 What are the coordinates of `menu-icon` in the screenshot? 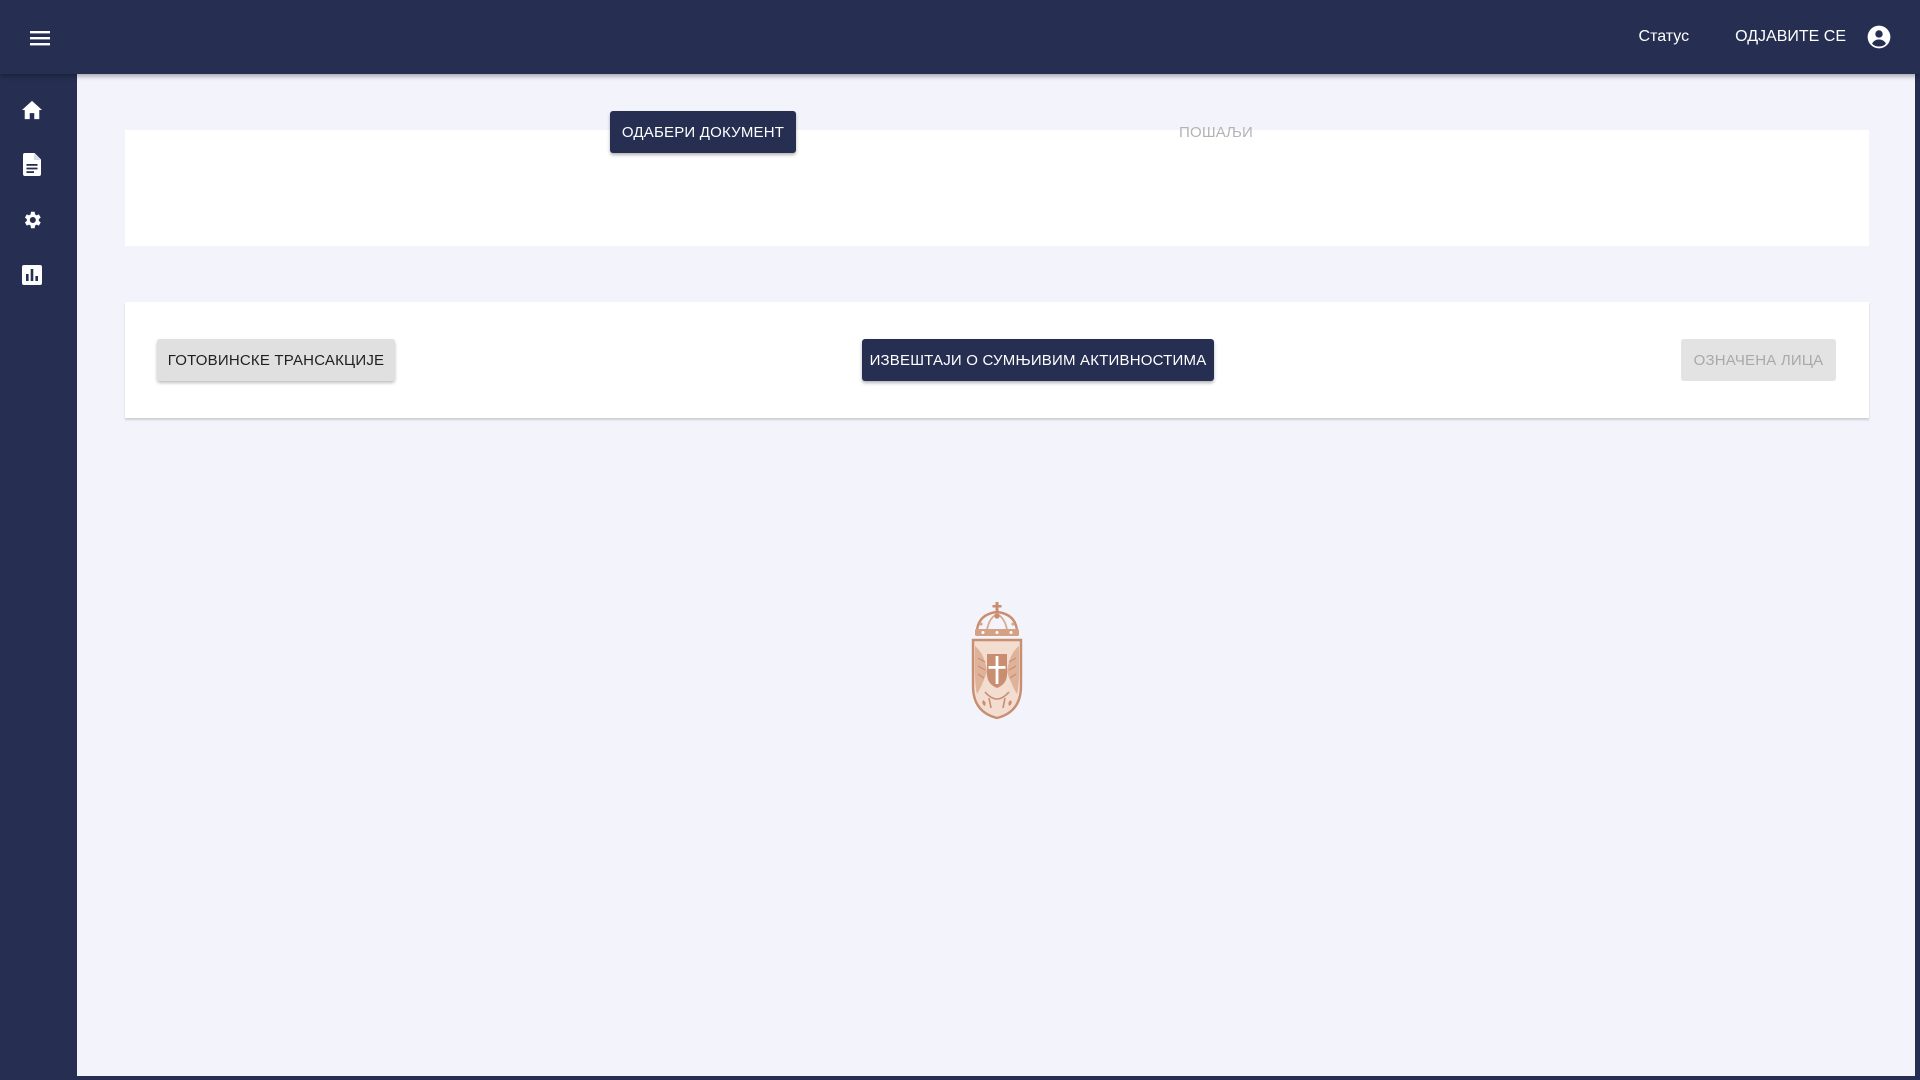 It's located at (40, 38).